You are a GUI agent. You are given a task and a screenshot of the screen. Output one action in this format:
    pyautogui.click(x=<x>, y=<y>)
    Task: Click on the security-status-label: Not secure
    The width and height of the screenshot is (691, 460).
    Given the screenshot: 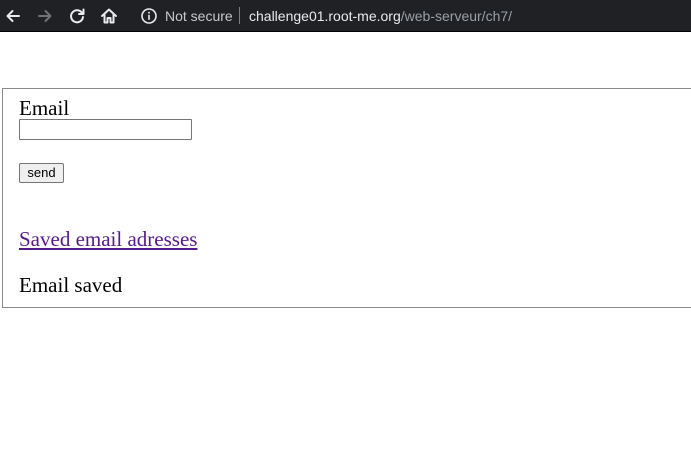 What is the action you would take?
    pyautogui.click(x=199, y=16)
    